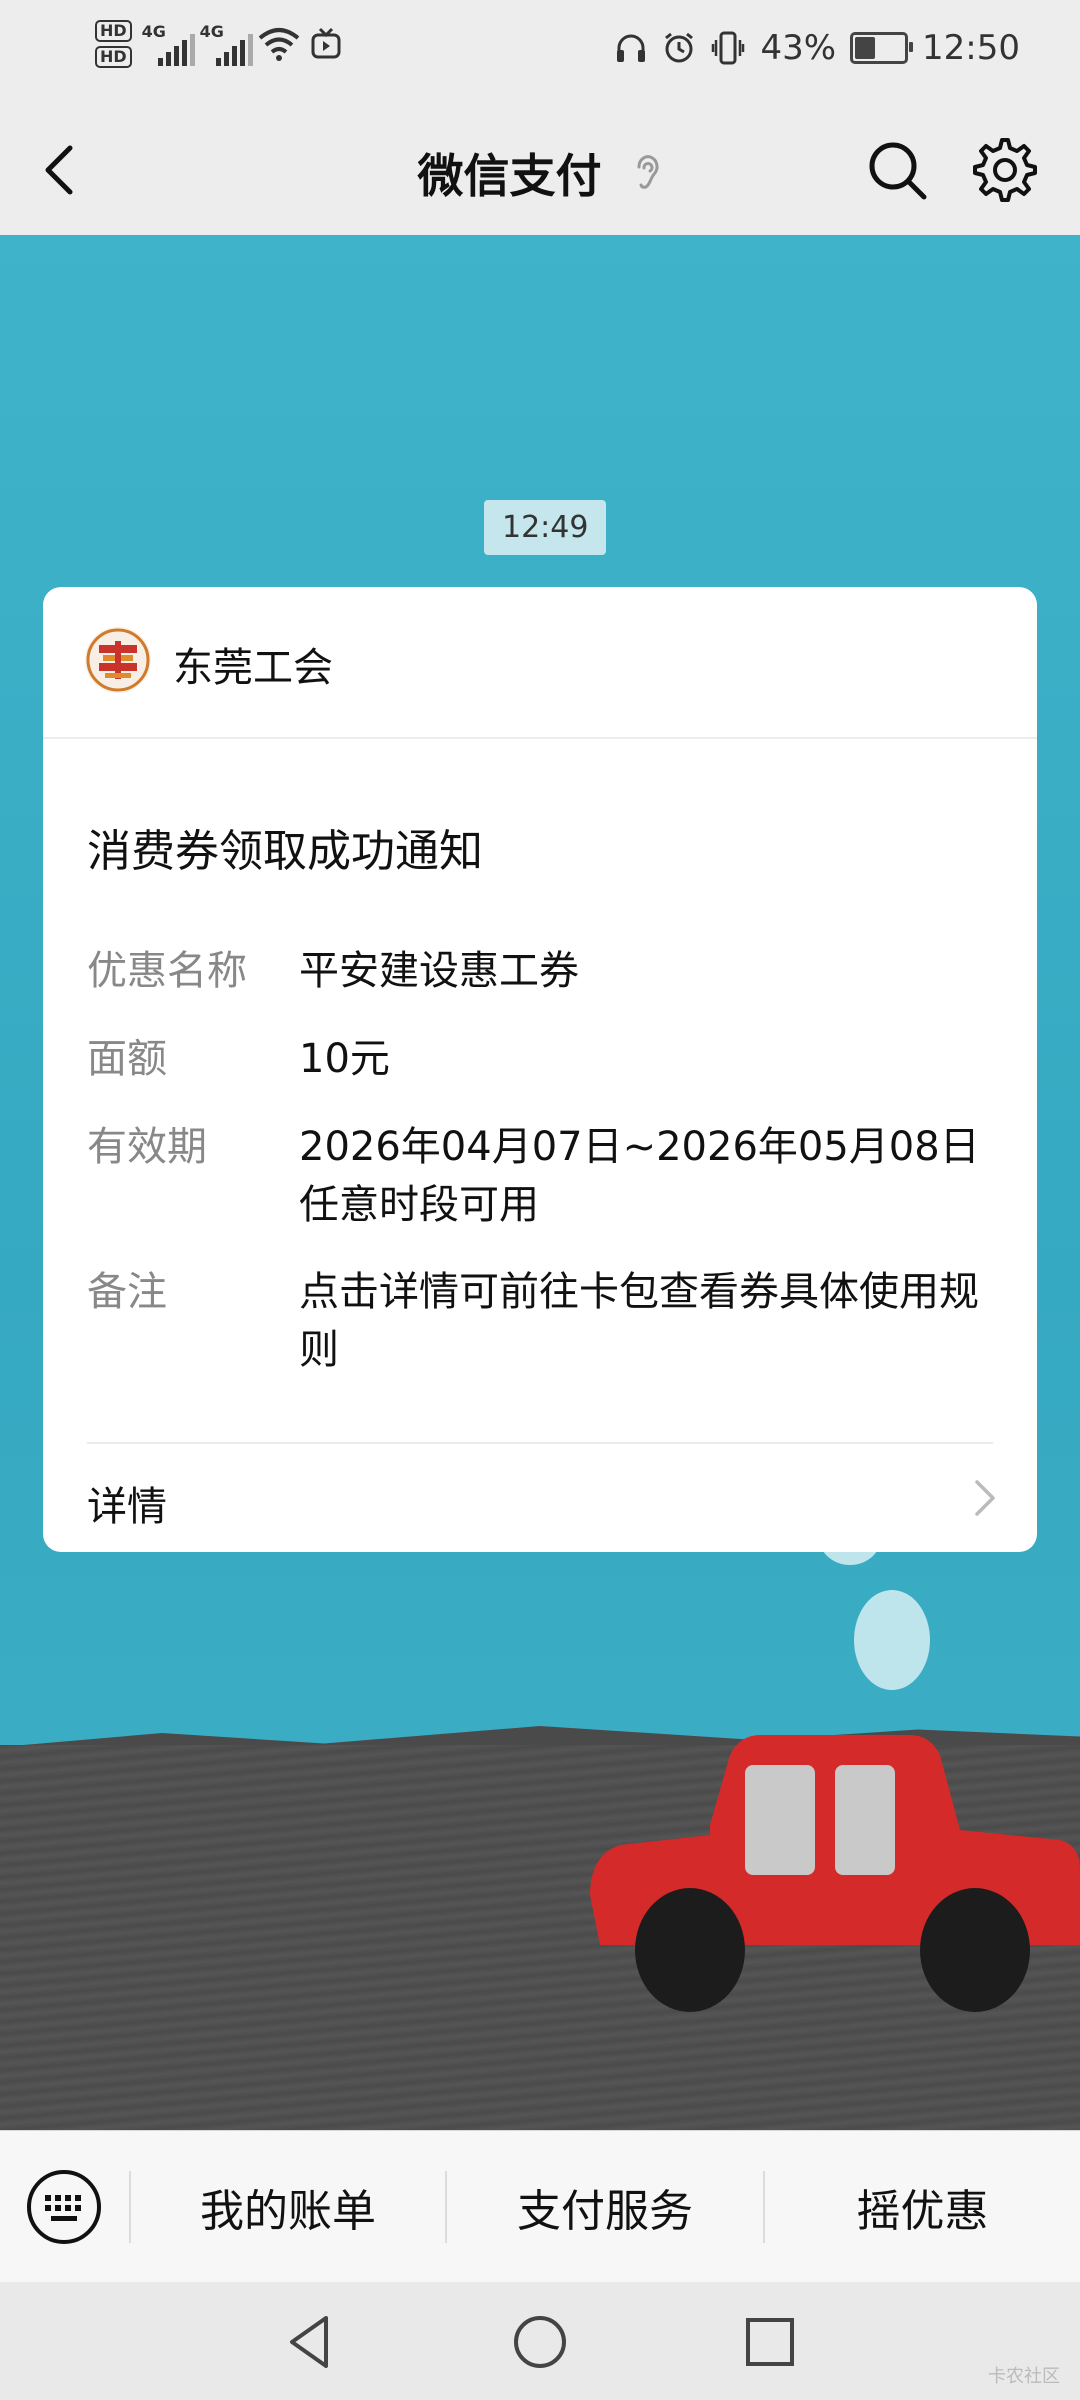  I want to click on watermark: 卡农社区, so click(1024, 2376).